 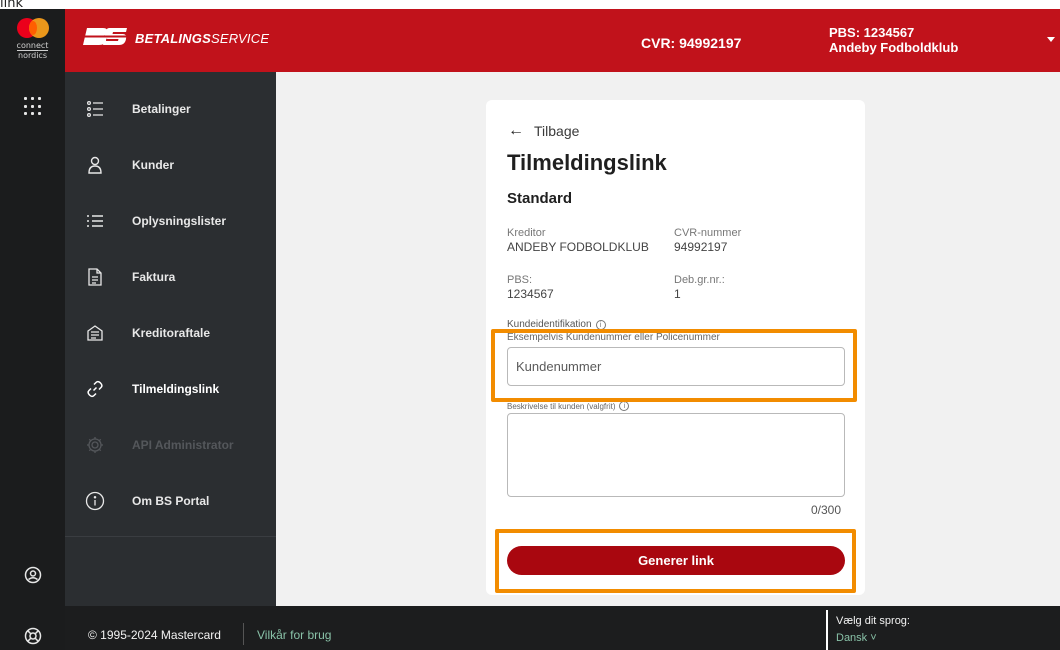 I want to click on kundenummer-input, so click(x=676, y=366).